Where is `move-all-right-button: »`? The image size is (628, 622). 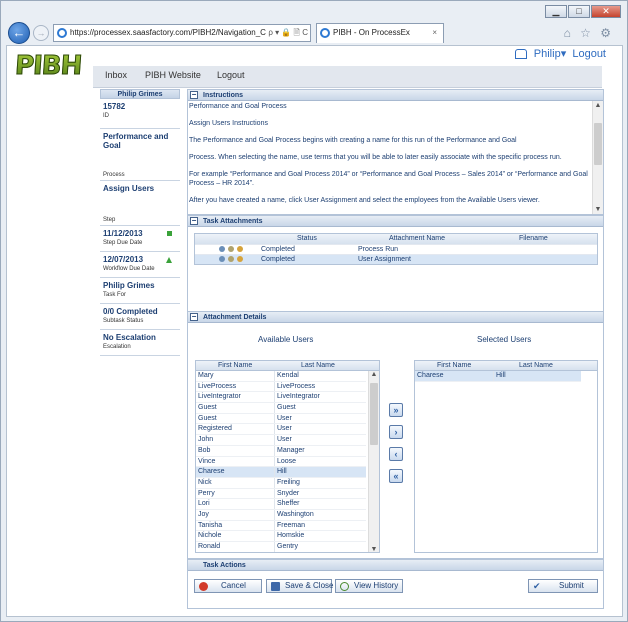
move-all-right-button: » is located at coordinates (396, 410).